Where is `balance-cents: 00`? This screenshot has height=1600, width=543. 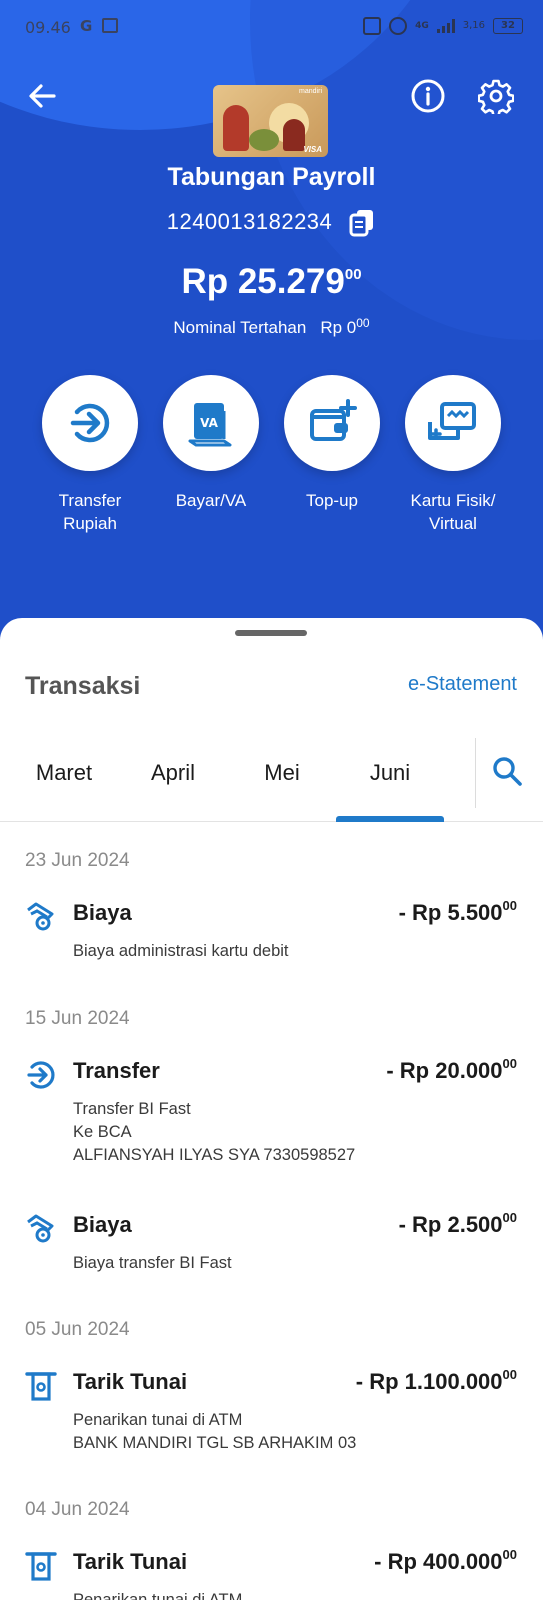 balance-cents: 00 is located at coordinates (353, 274).